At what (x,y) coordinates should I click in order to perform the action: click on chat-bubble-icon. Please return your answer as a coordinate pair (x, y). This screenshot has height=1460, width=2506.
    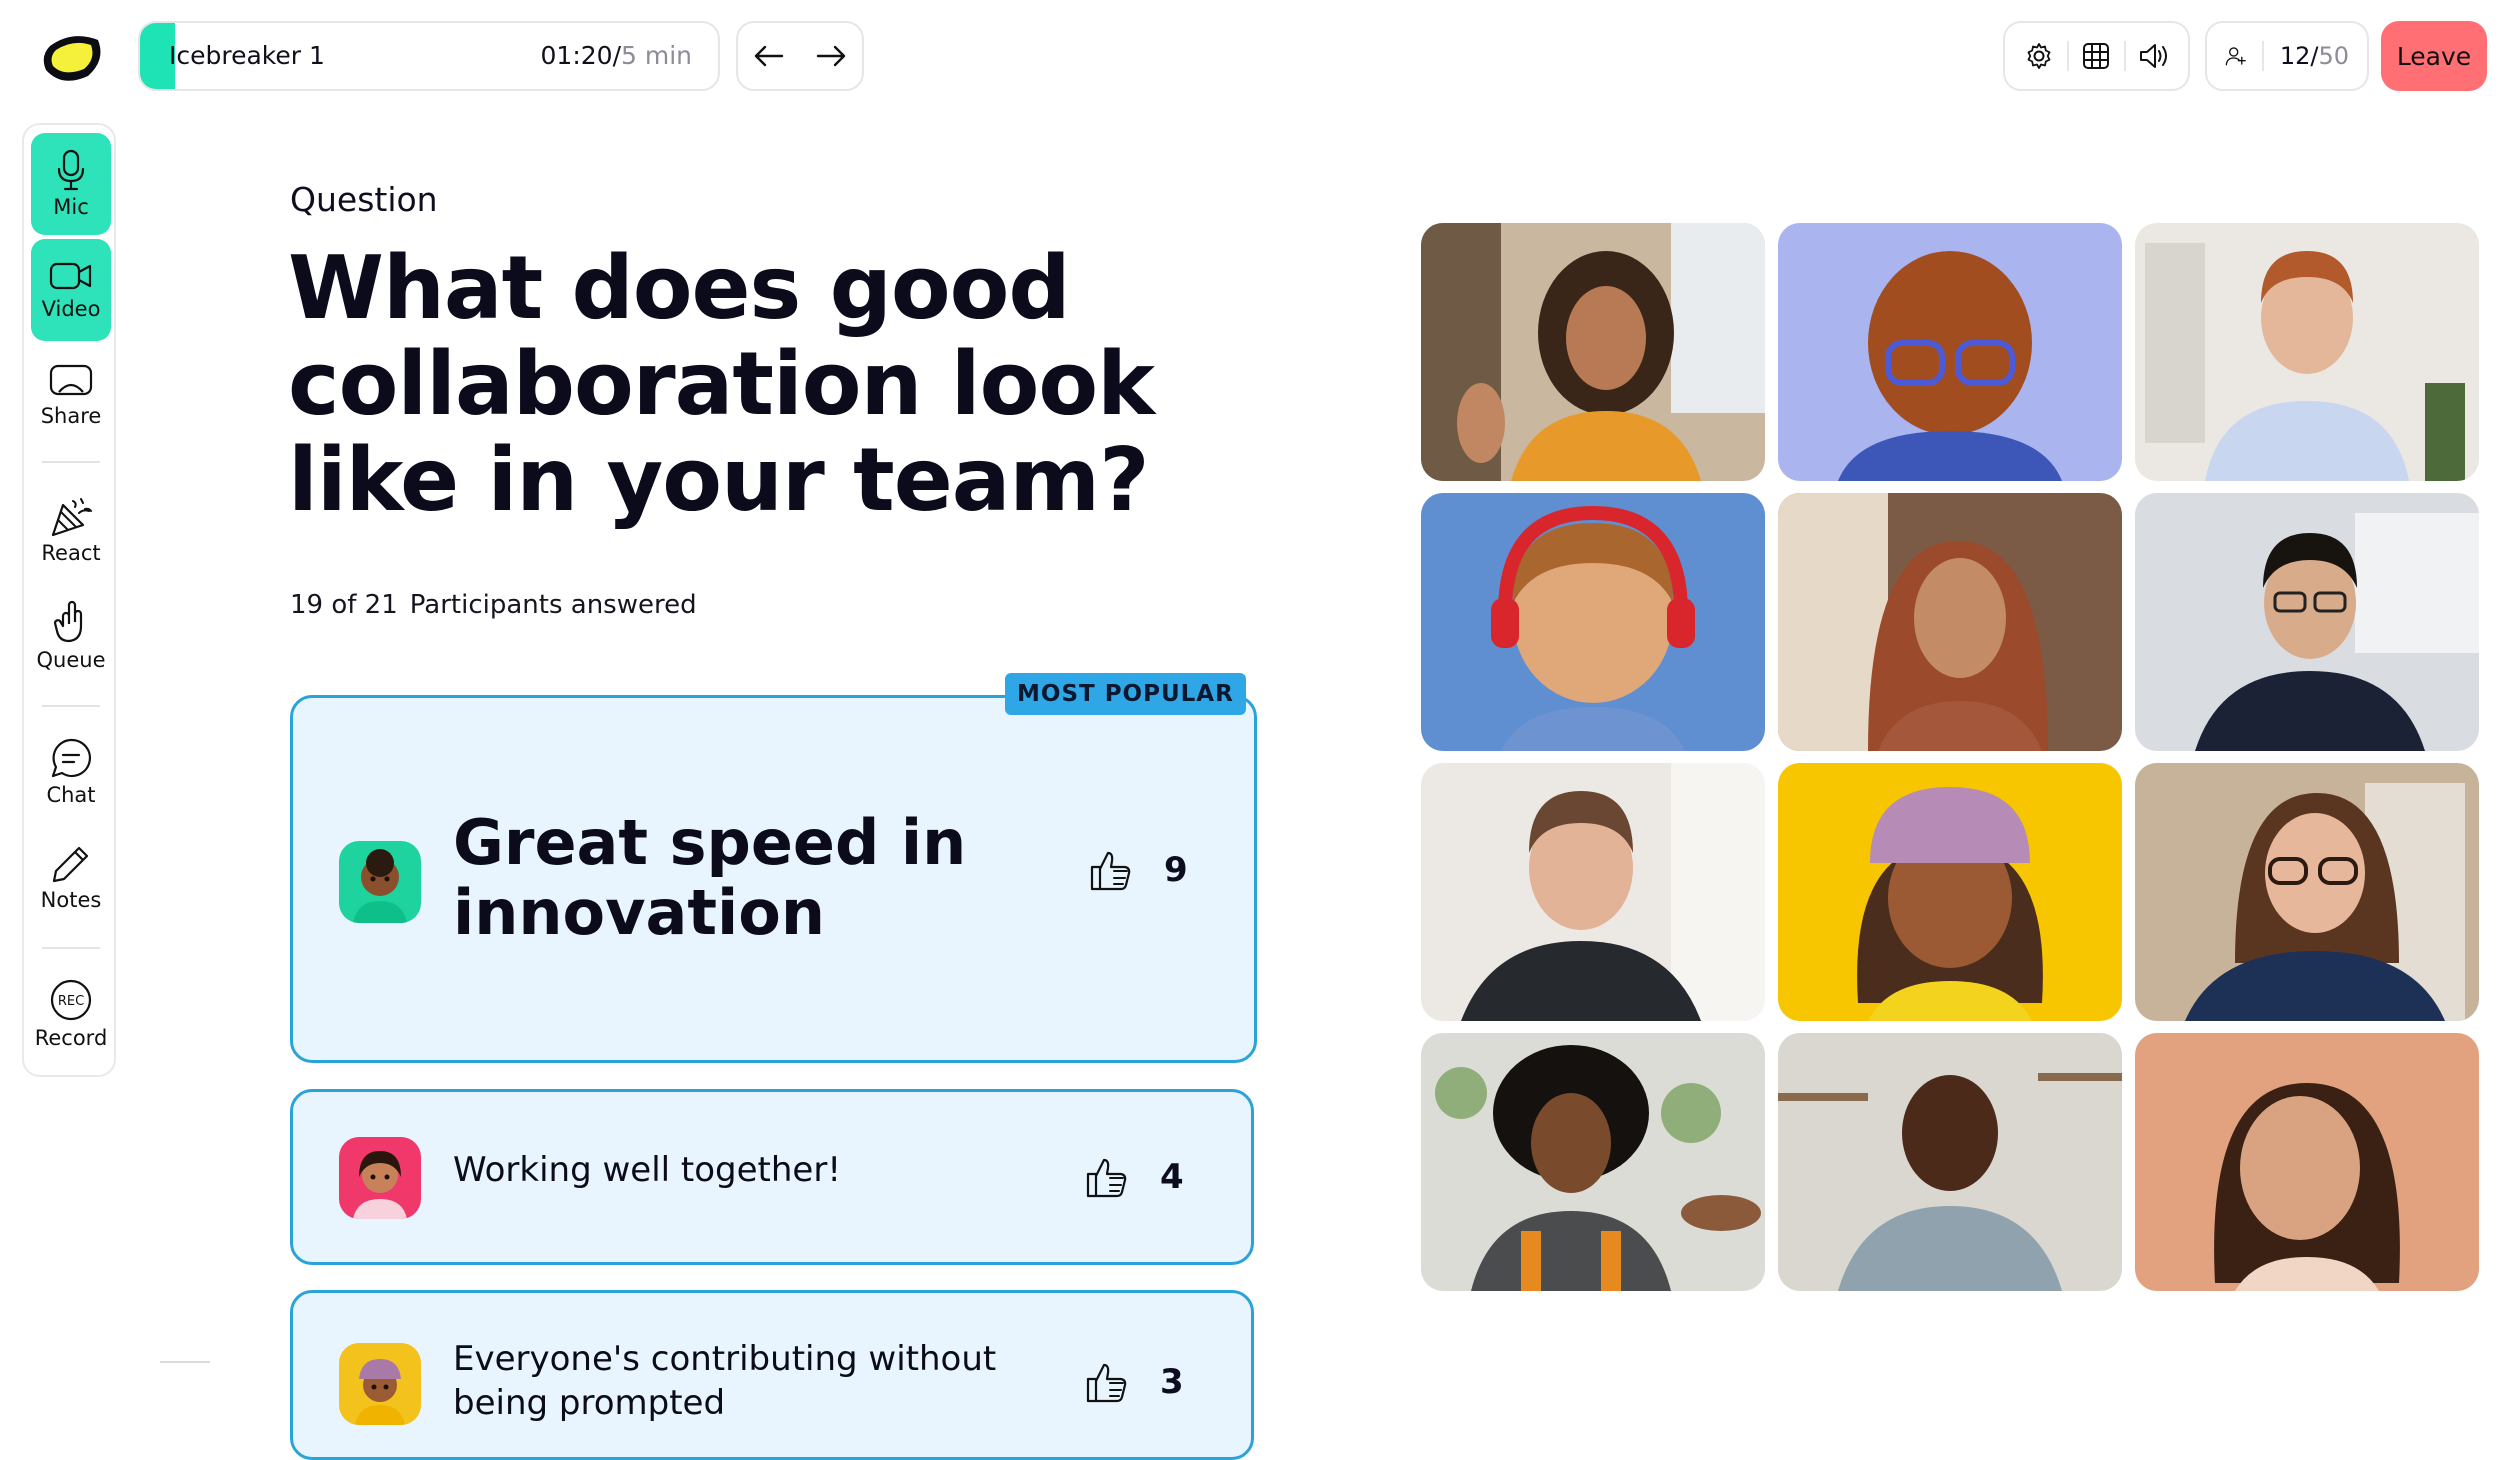
    Looking at the image, I should click on (71, 758).